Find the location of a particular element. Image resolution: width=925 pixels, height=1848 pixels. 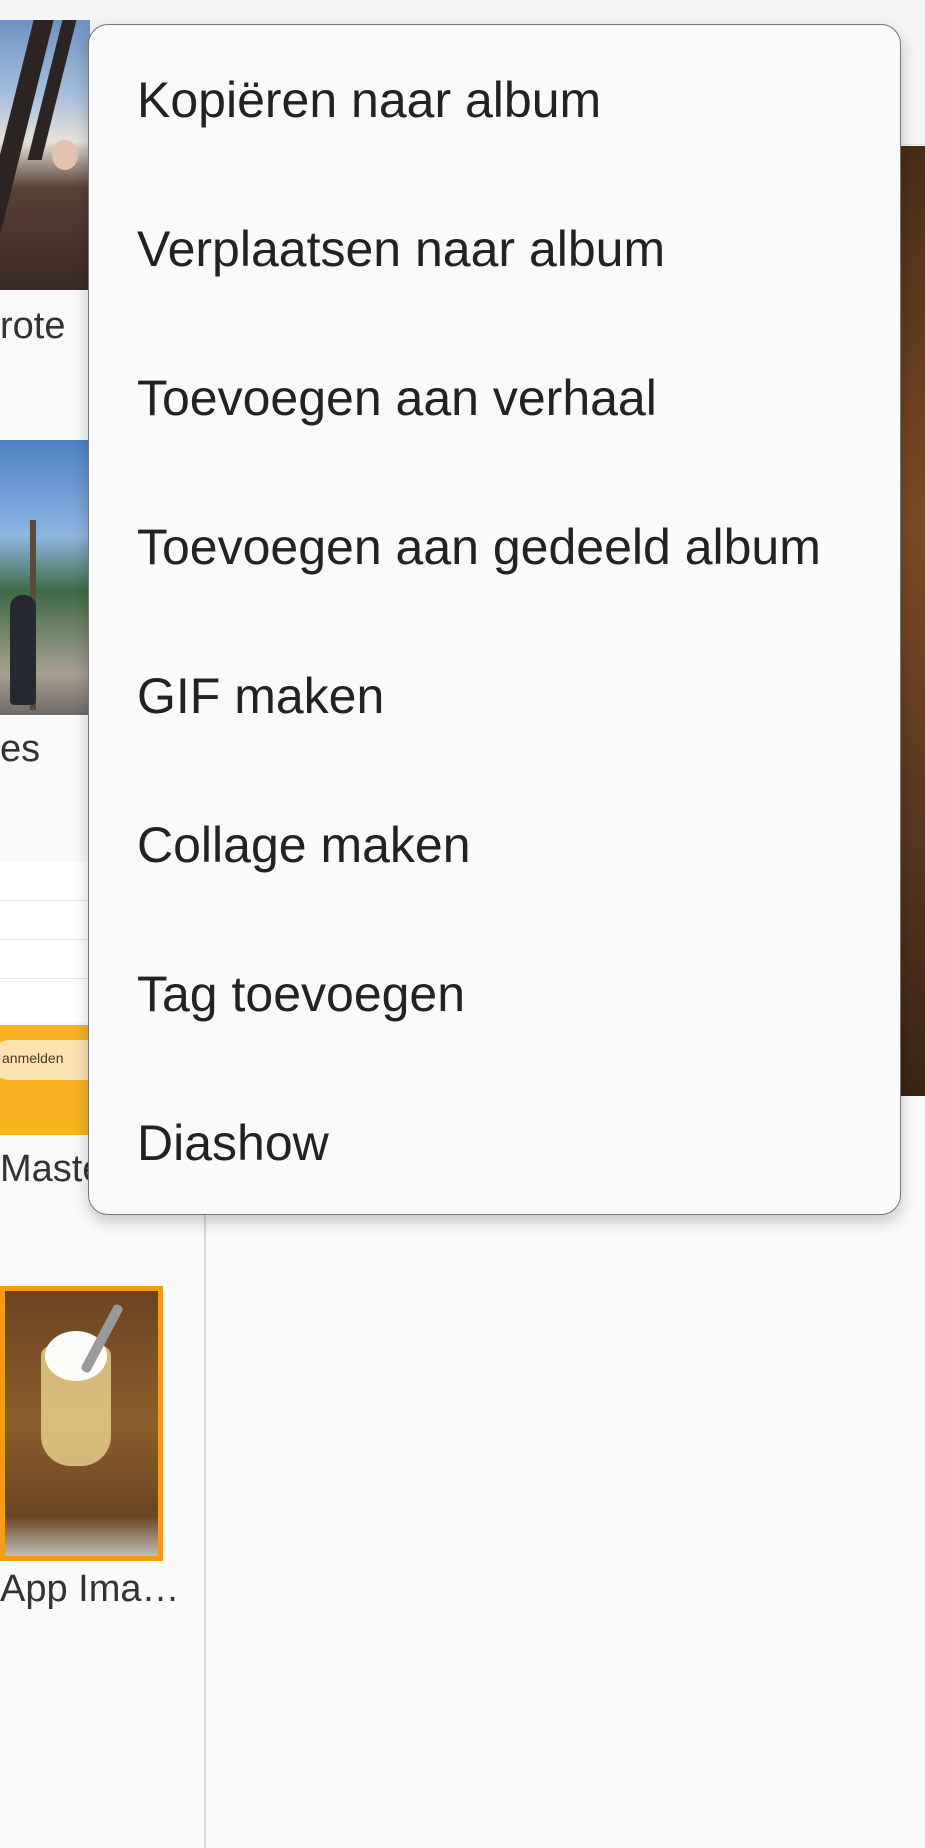

menu-item-move-to-album: Verplaatsen naar album is located at coordinates (494, 248).